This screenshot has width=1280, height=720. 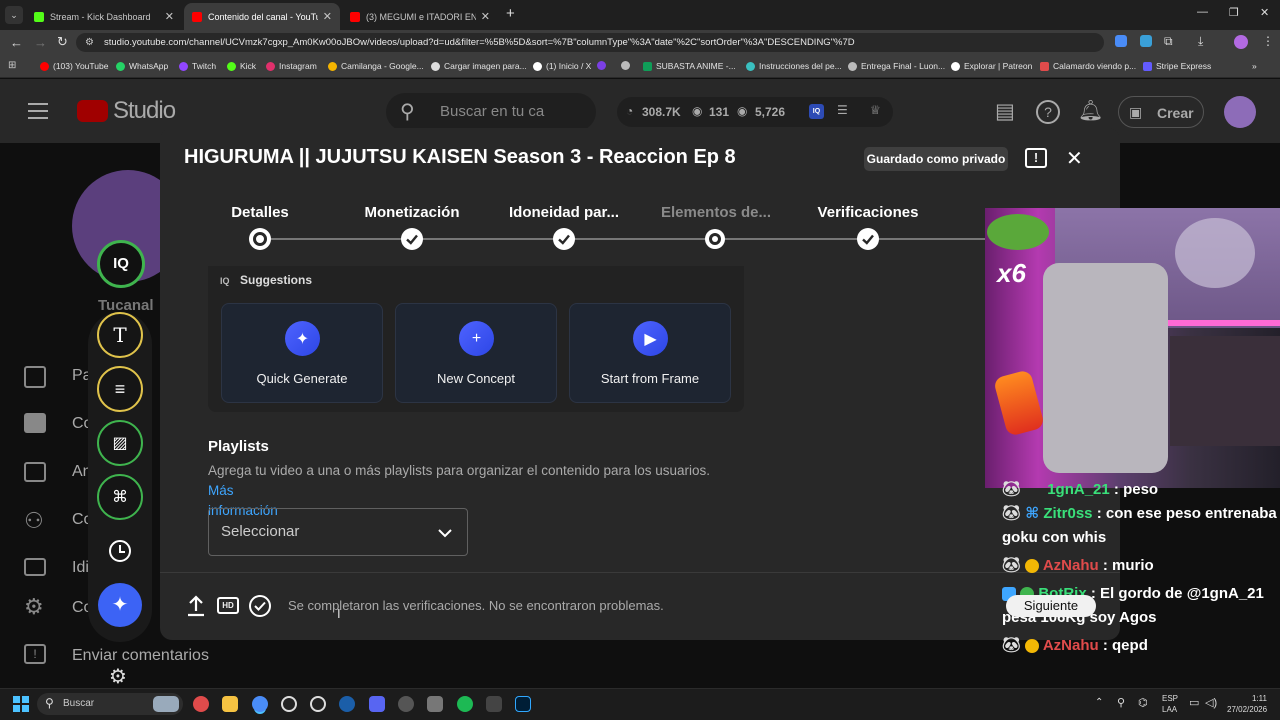 I want to click on checks-complete-icon, so click(x=260, y=606).